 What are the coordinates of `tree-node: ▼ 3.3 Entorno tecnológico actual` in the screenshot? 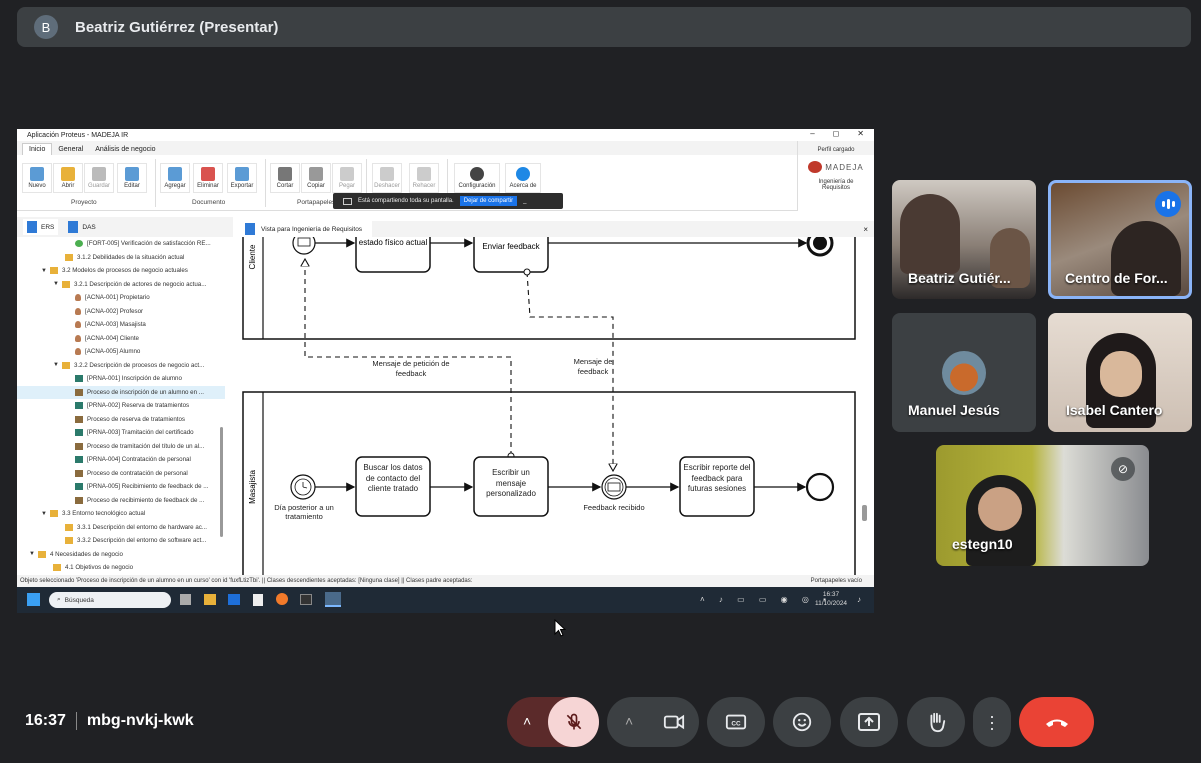 It's located at (121, 514).